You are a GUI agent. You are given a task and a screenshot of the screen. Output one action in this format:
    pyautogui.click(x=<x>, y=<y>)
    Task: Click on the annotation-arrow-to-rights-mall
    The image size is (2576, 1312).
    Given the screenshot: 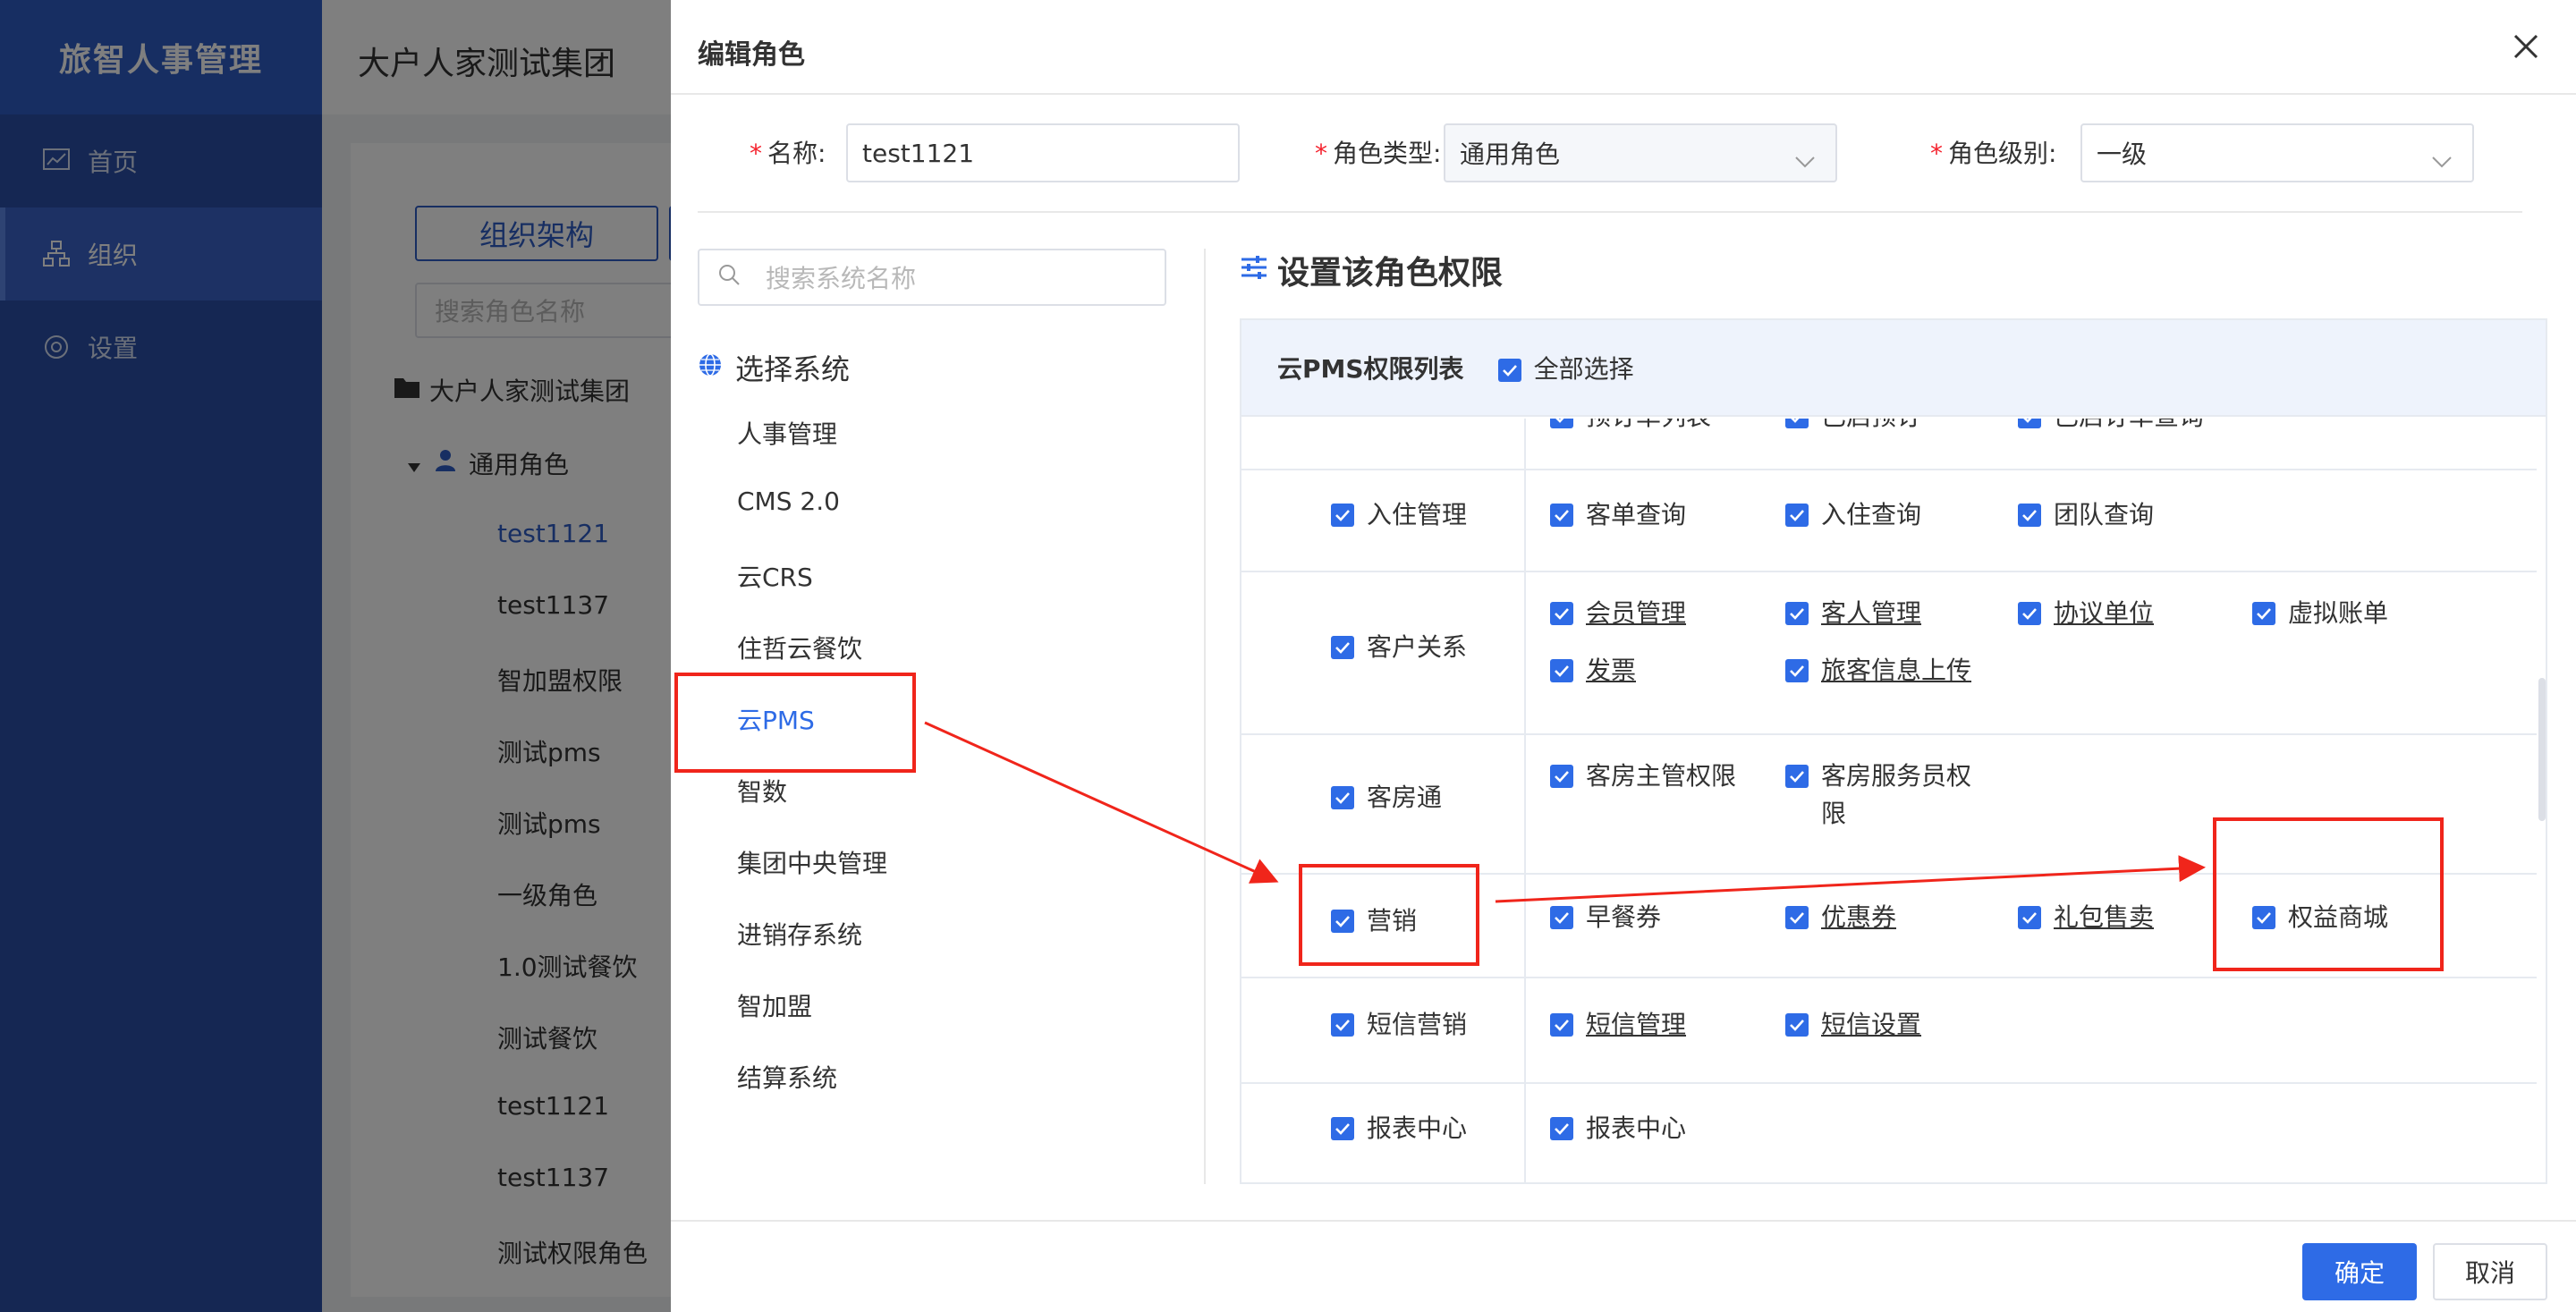 What is the action you would take?
    pyautogui.click(x=1850, y=879)
    